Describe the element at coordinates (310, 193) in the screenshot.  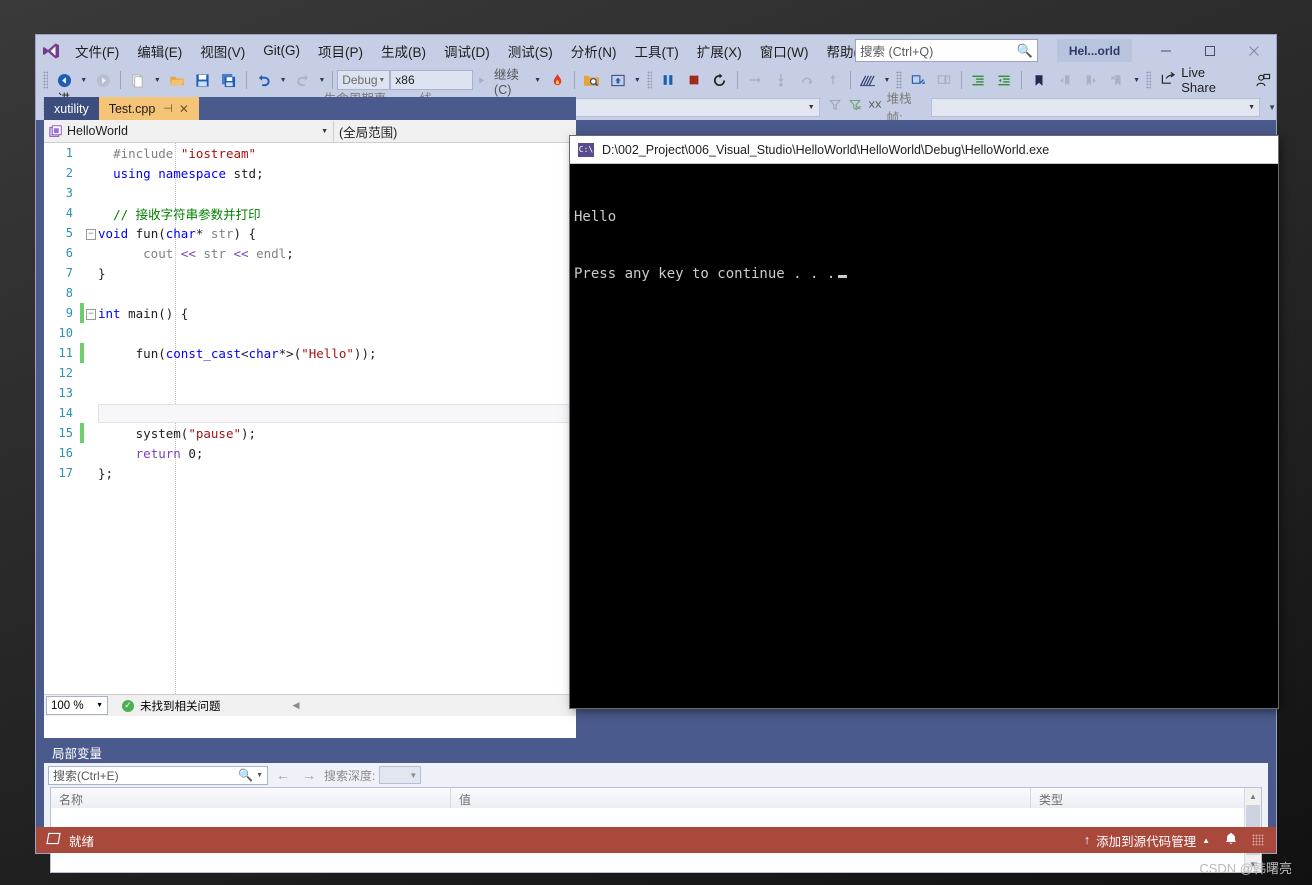
I see `code-line: 3` at that location.